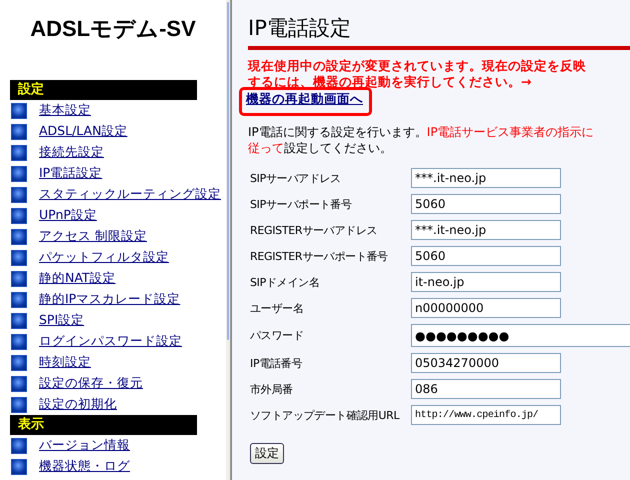 The image size is (630, 480). What do you see at coordinates (130, 194) in the screenshot?
I see `nav-link: スタティックルーティング設定` at bounding box center [130, 194].